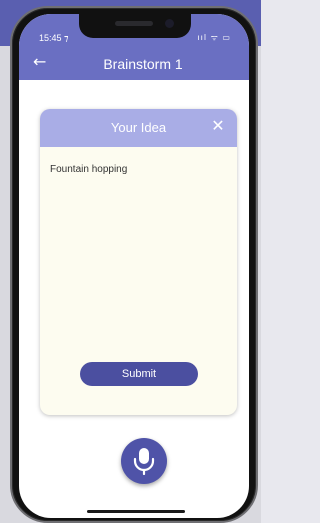 The height and width of the screenshot is (523, 320). Describe the element at coordinates (139, 374) in the screenshot. I see `submit-button: Submit` at that location.